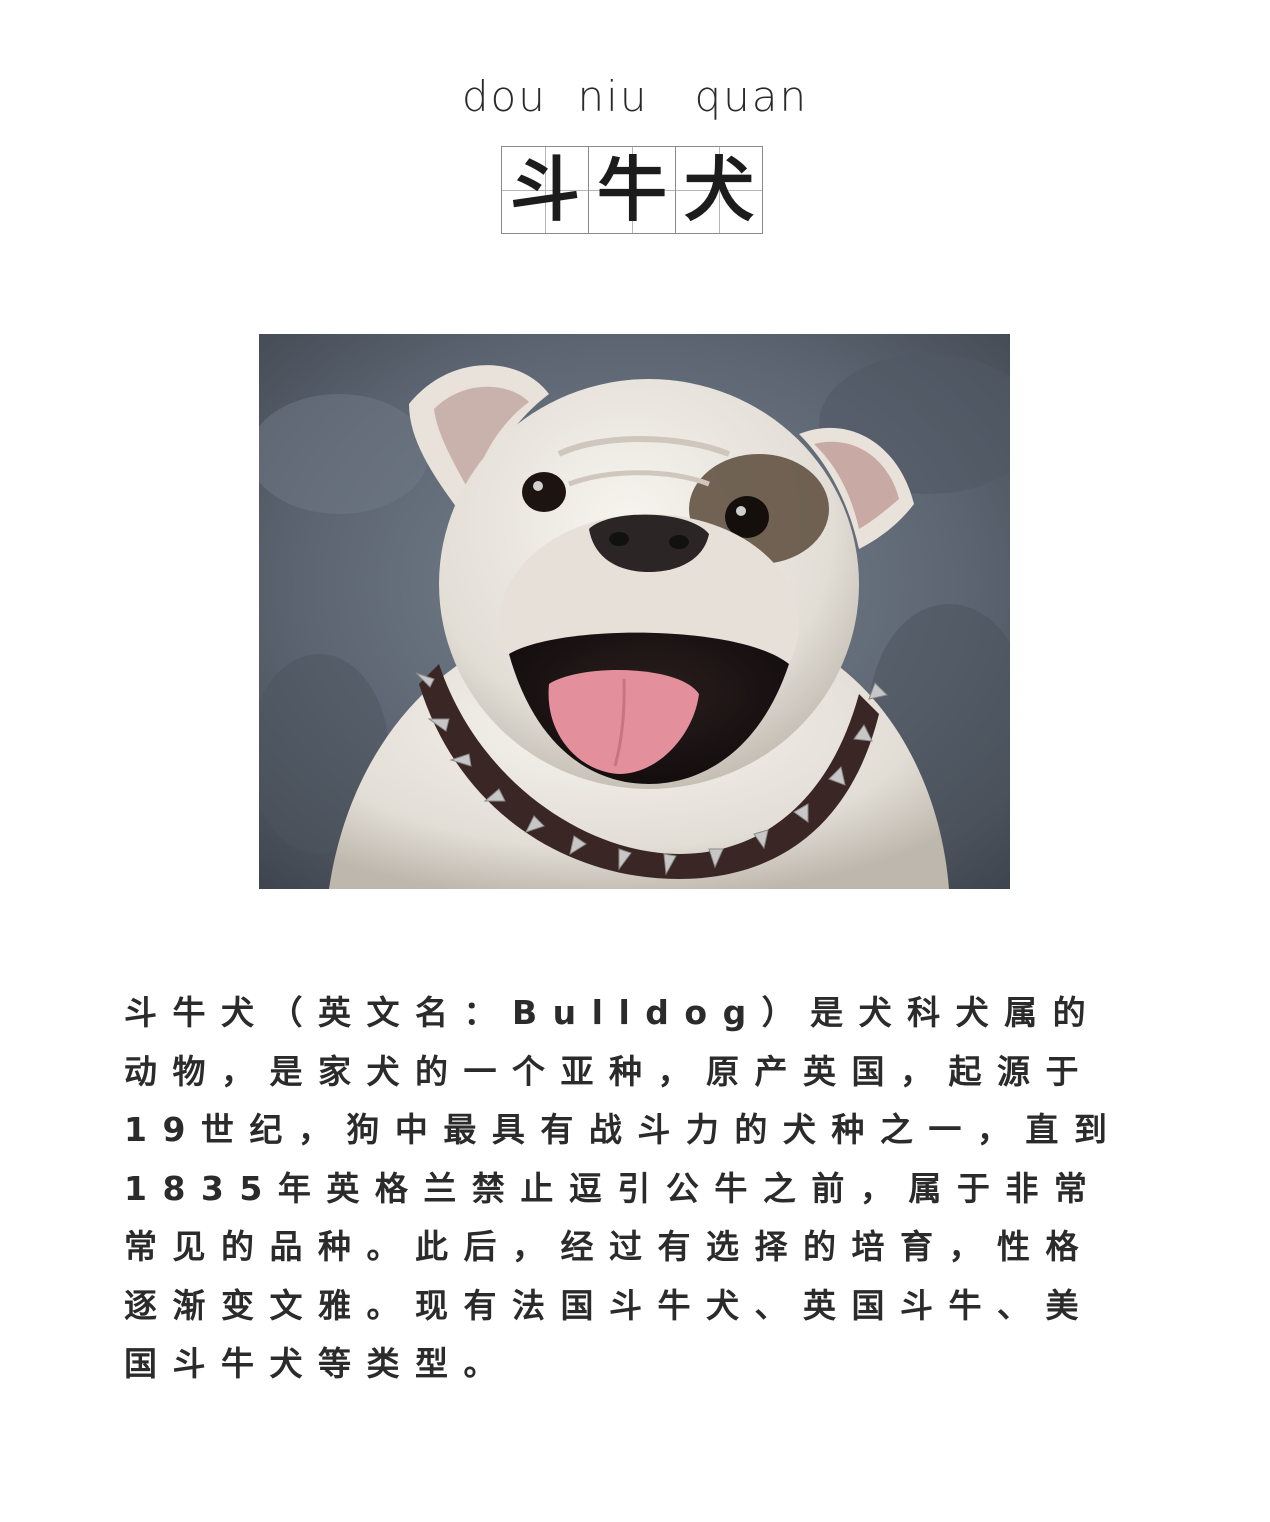 The height and width of the screenshot is (1522, 1270). I want to click on title-char: 牛, so click(632, 190).